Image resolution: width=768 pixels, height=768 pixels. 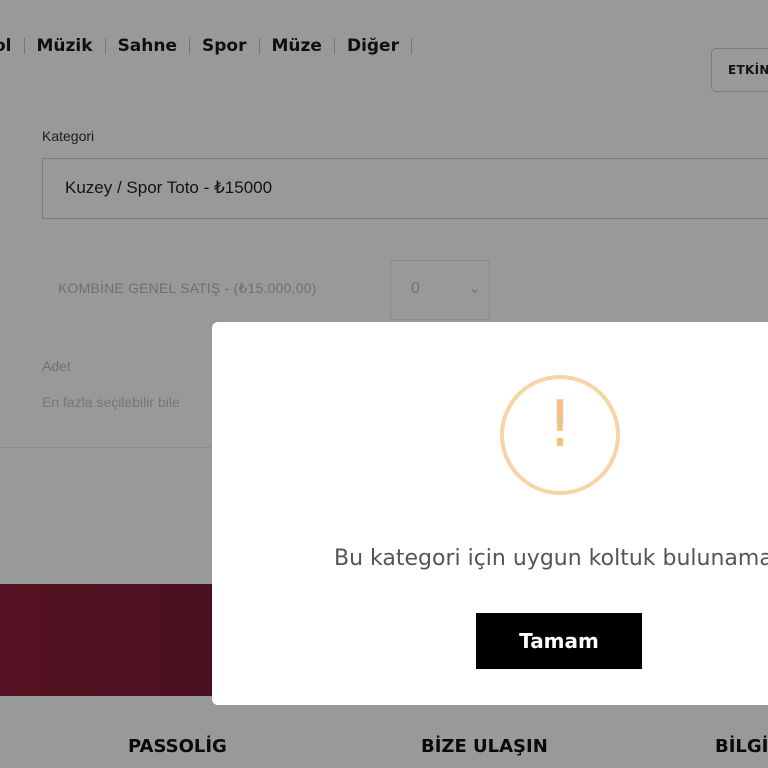 I want to click on alert-message: Bu kategori için uygun koltuk bulunamadı, so click(x=551, y=558).